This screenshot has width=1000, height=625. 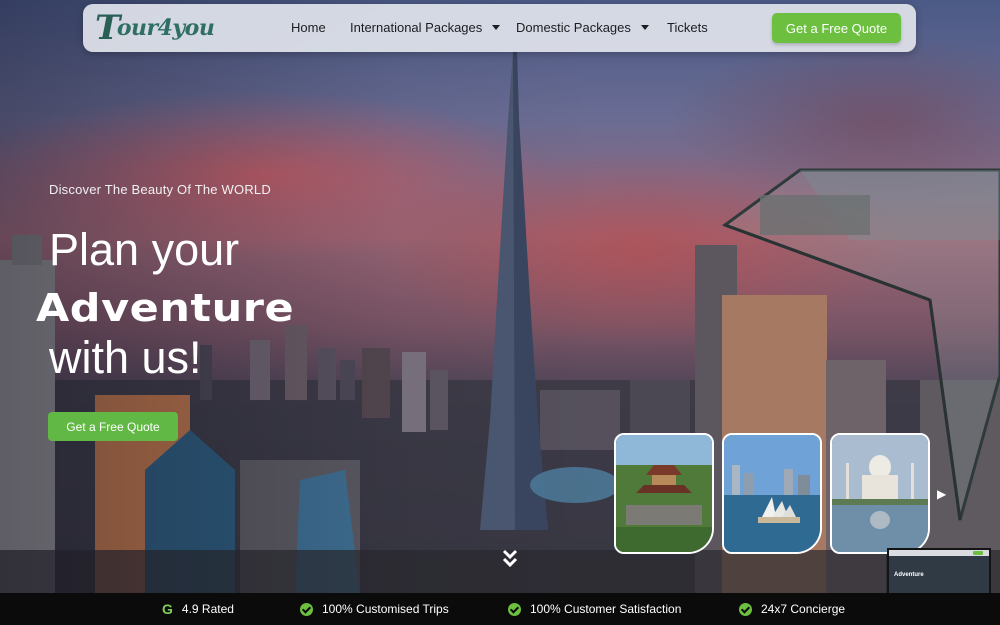 What do you see at coordinates (573, 27) in the screenshot?
I see `nav-item-label: Domestic Packages` at bounding box center [573, 27].